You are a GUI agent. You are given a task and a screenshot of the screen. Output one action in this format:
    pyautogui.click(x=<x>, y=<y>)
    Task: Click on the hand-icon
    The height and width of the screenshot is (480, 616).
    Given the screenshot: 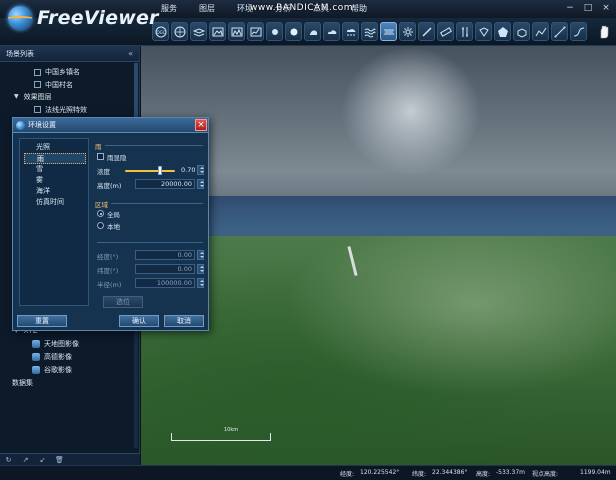 What is the action you would take?
    pyautogui.click(x=604, y=32)
    